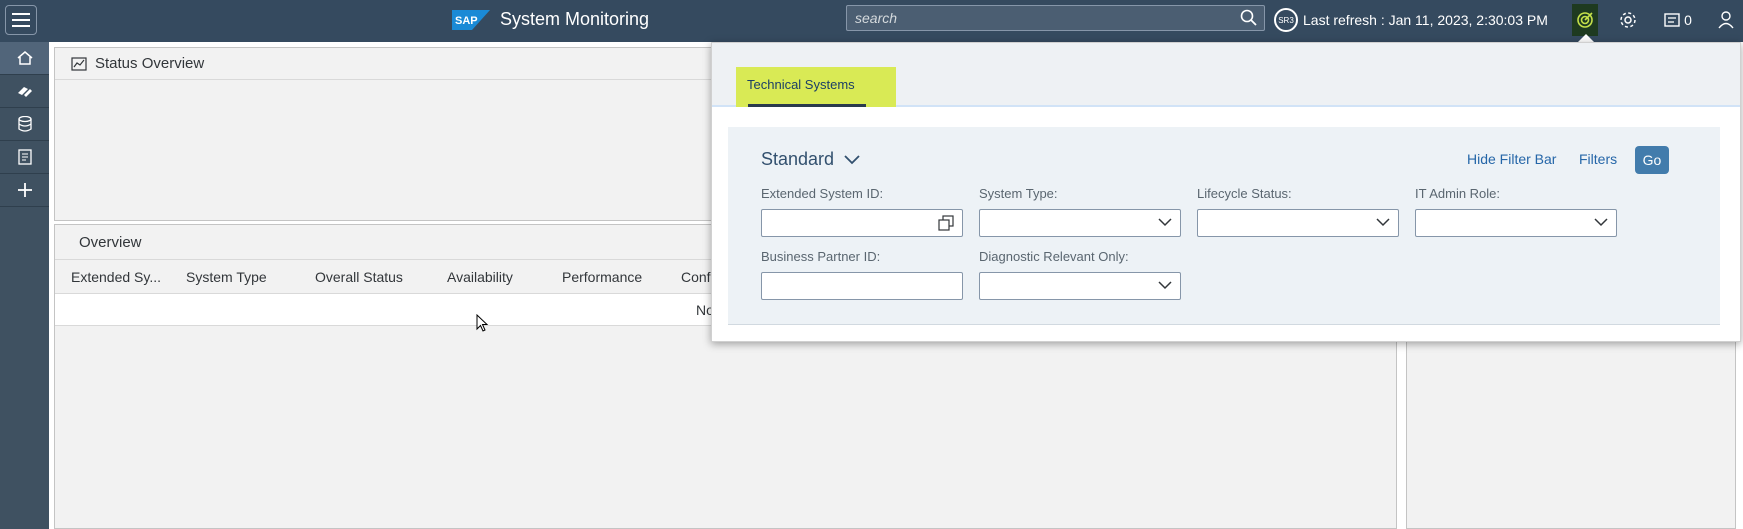 The height and width of the screenshot is (529, 1743). Describe the element at coordinates (79, 63) in the screenshot. I see `chart-icon` at that location.